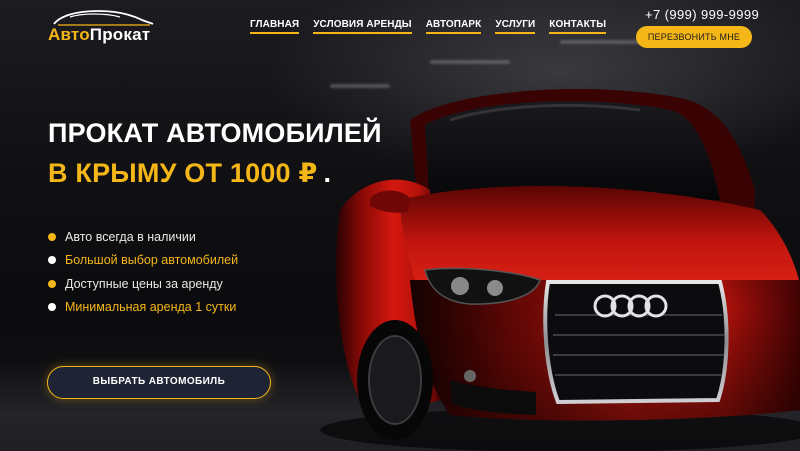 The height and width of the screenshot is (451, 800). Describe the element at coordinates (159, 382) in the screenshot. I see `choose-car-button: ВЫБРАТЬ АВТОМОБИЛЬ` at that location.